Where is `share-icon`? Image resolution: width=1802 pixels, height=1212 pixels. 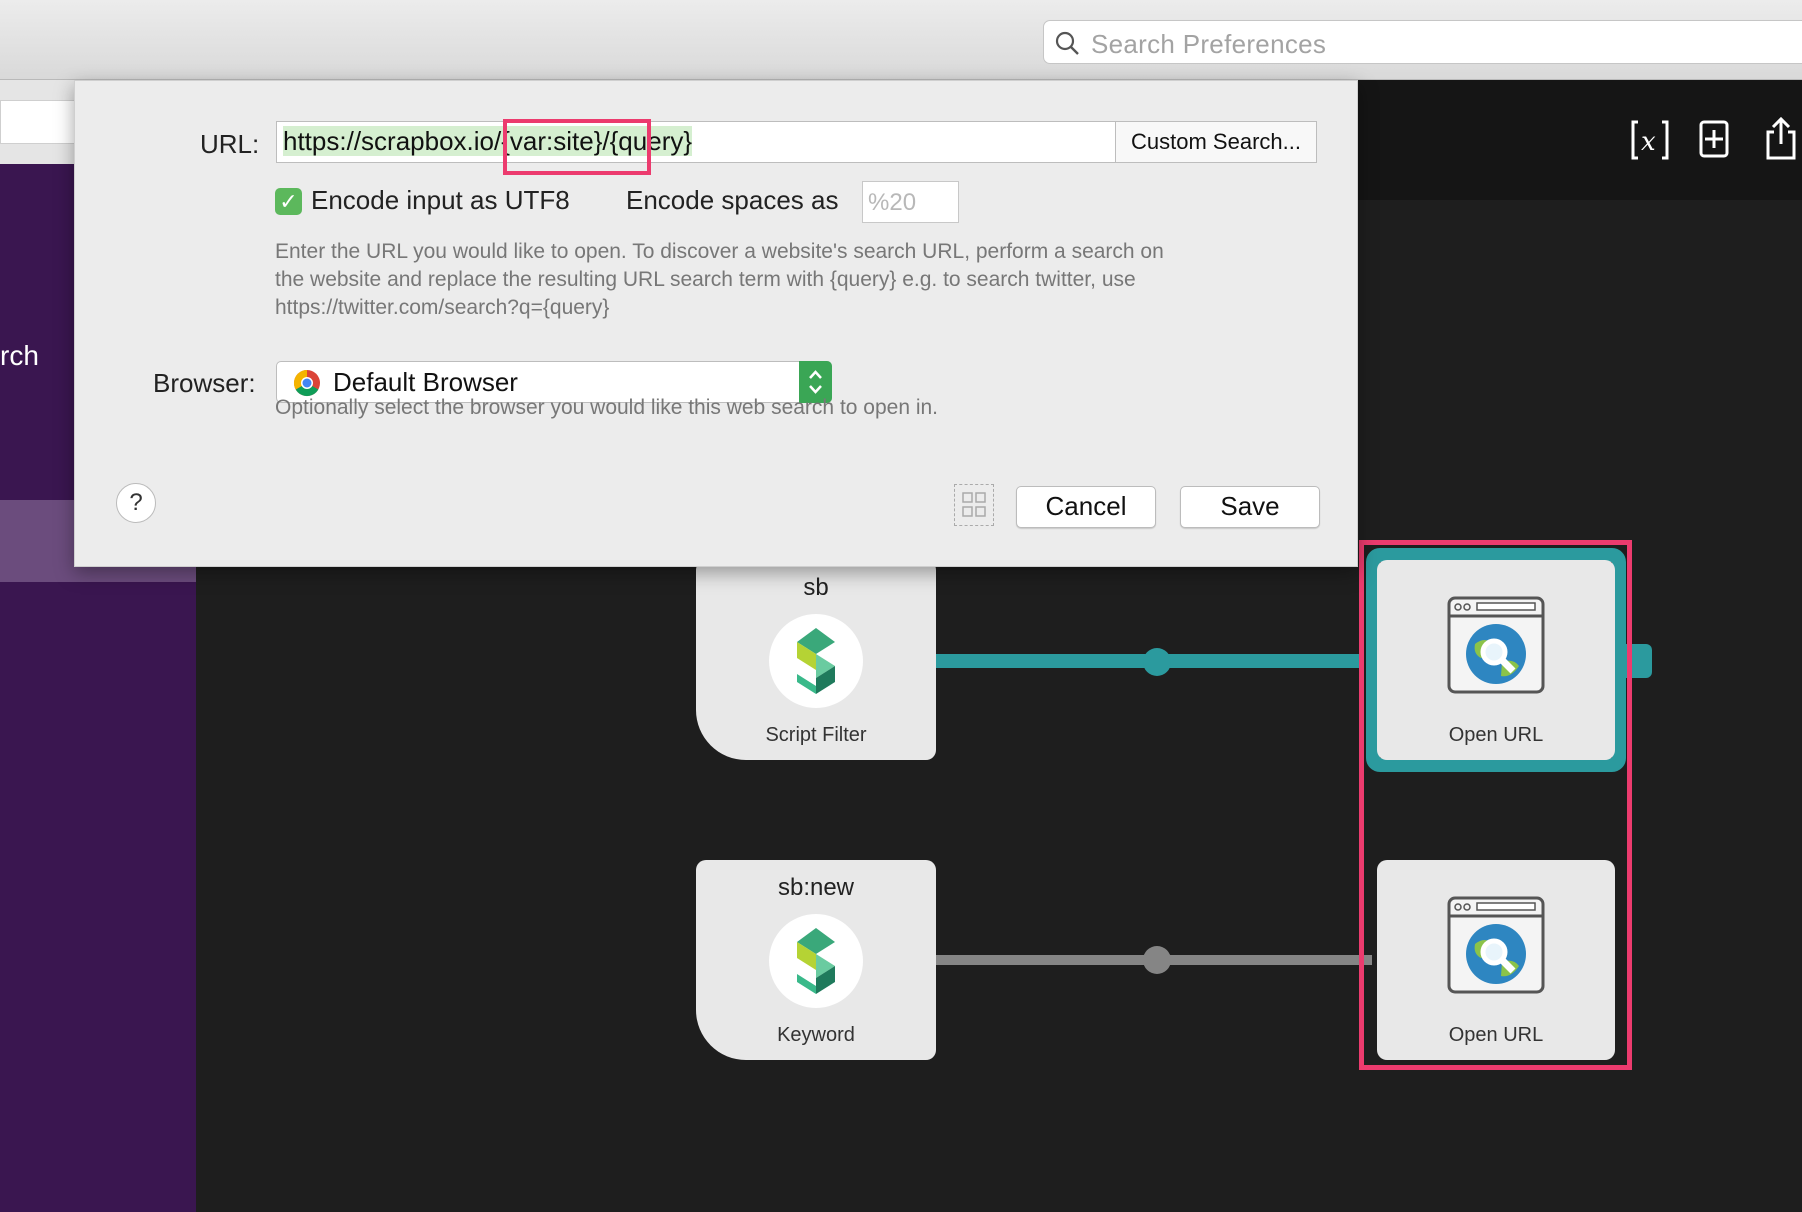
share-icon is located at coordinates (1781, 138).